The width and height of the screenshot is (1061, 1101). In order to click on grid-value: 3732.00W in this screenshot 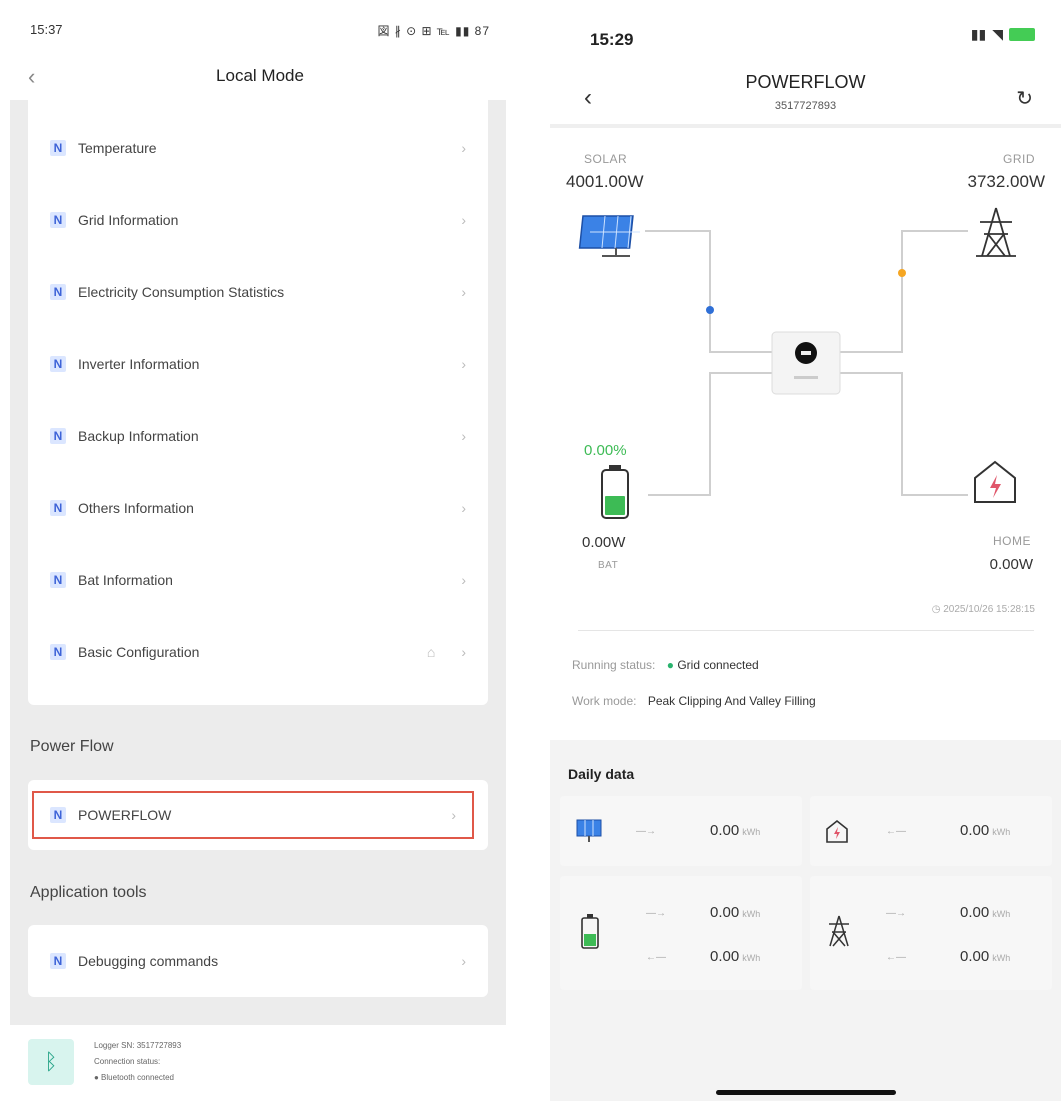, I will do `click(1006, 181)`.